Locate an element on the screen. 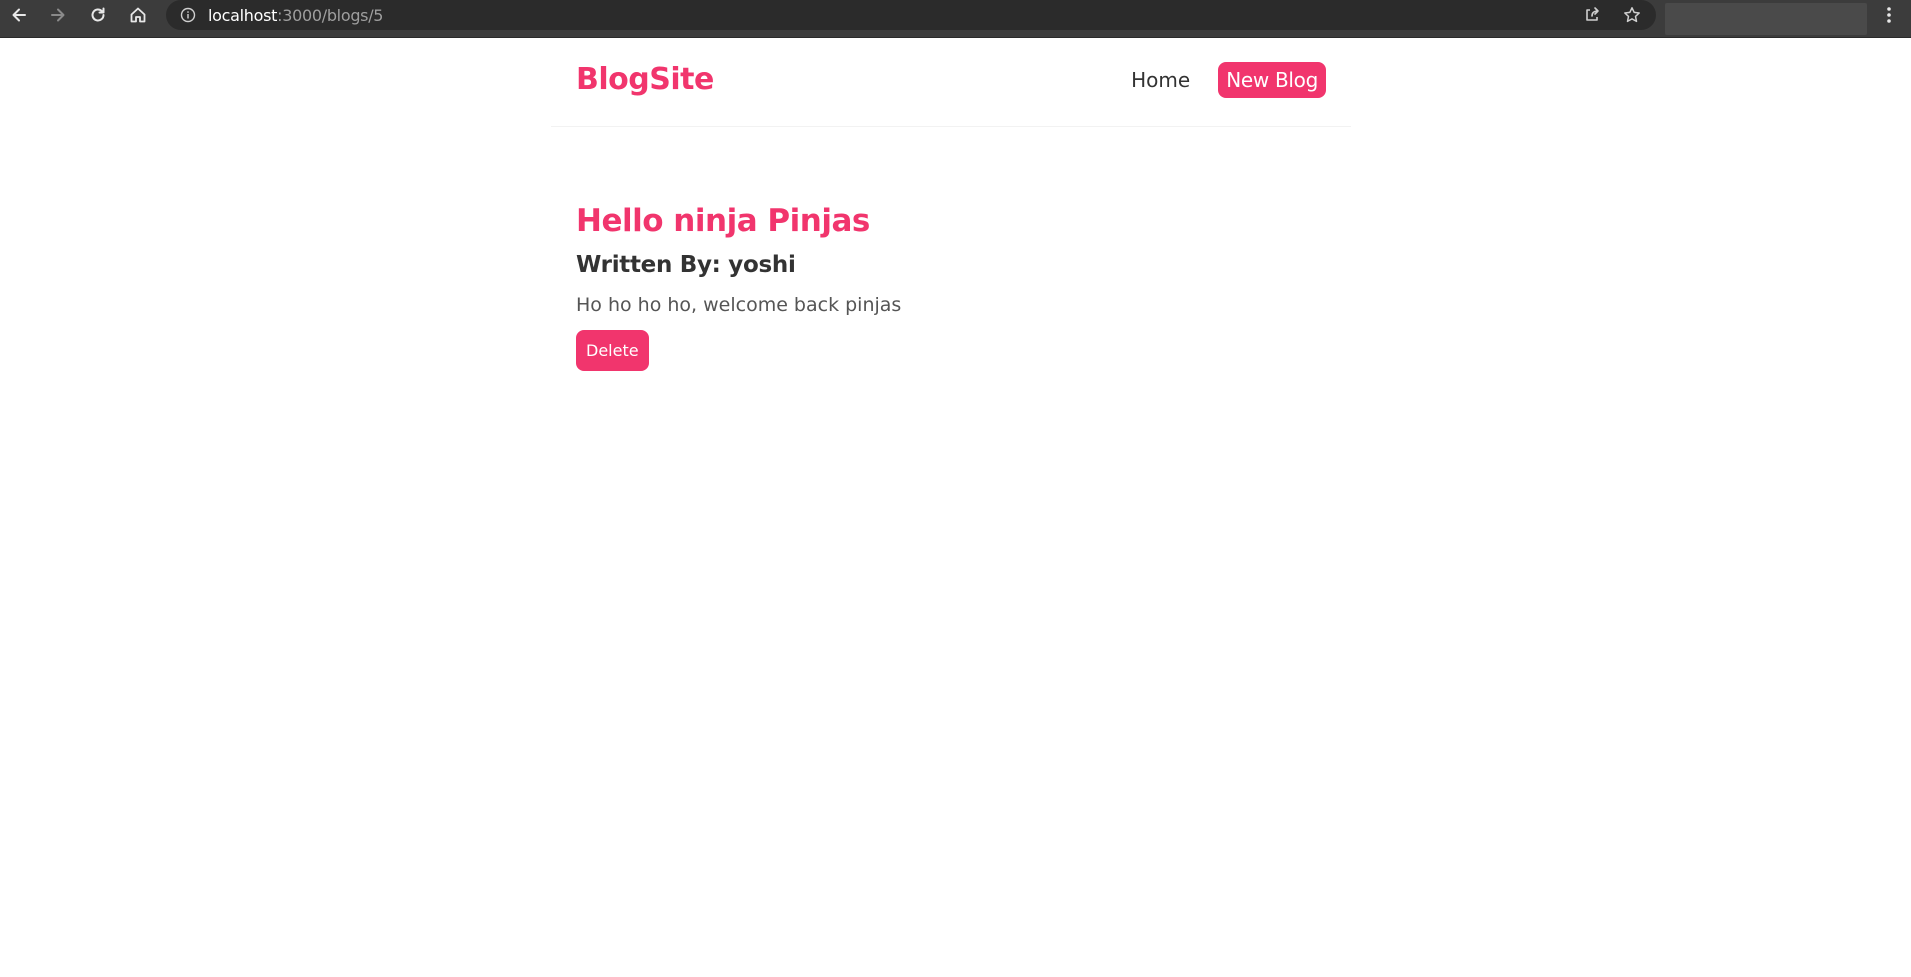  forward-button is located at coordinates (58, 15).